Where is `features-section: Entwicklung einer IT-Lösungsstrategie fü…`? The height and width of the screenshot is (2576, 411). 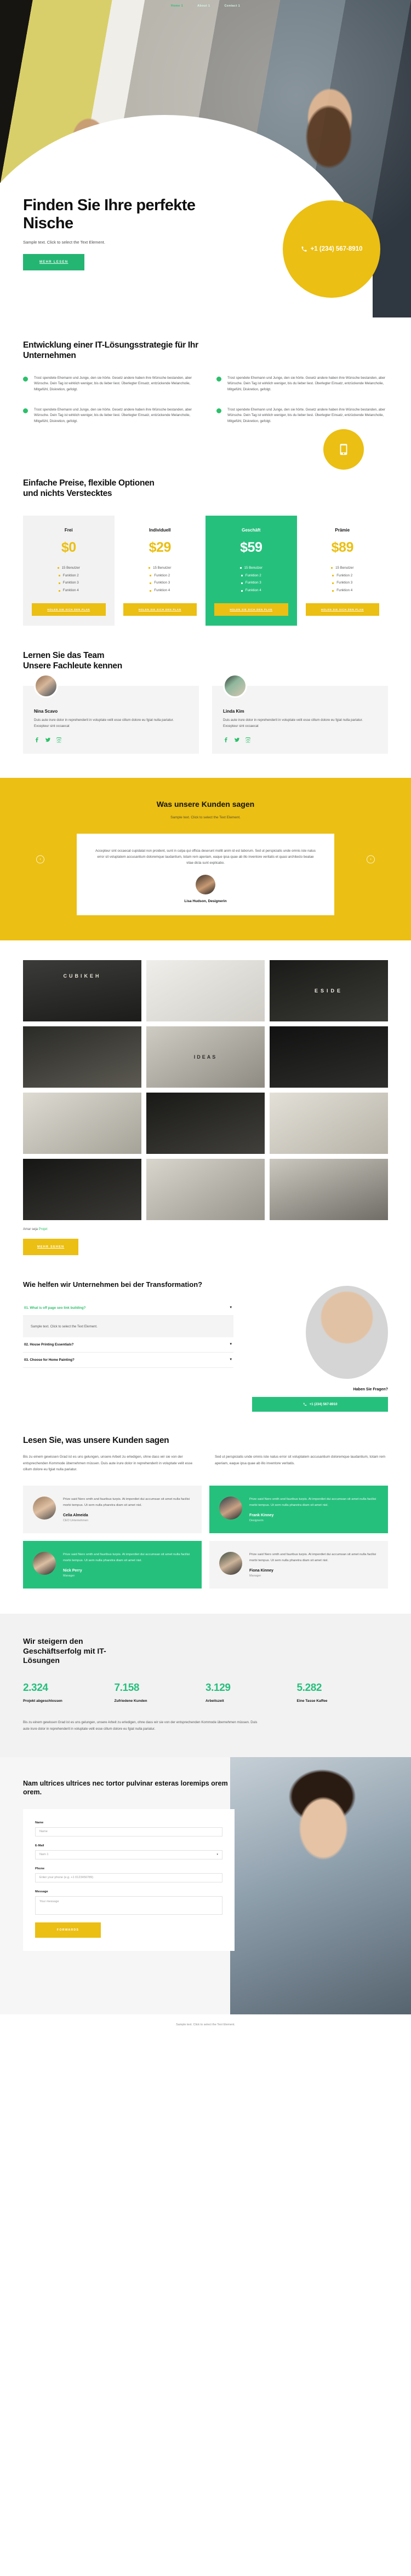 features-section: Entwicklung einer IT-Lösungsstrategie fü… is located at coordinates (206, 371).